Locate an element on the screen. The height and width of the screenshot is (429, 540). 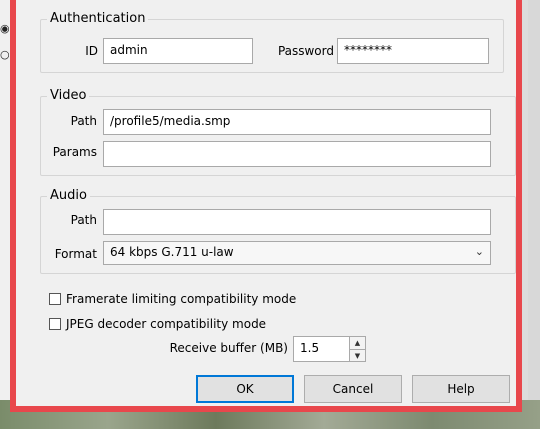
audio-group-title: Audio is located at coordinates (68, 195).